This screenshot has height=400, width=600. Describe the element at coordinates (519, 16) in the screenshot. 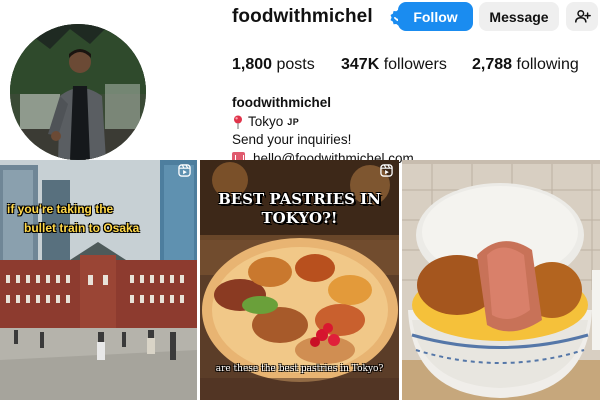

I see `message-button: Message` at that location.